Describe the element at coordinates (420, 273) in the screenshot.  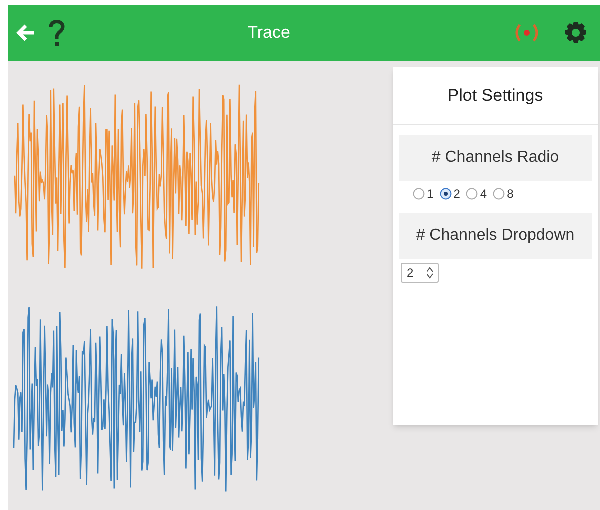
I see `channels-dropdown: 2` at that location.